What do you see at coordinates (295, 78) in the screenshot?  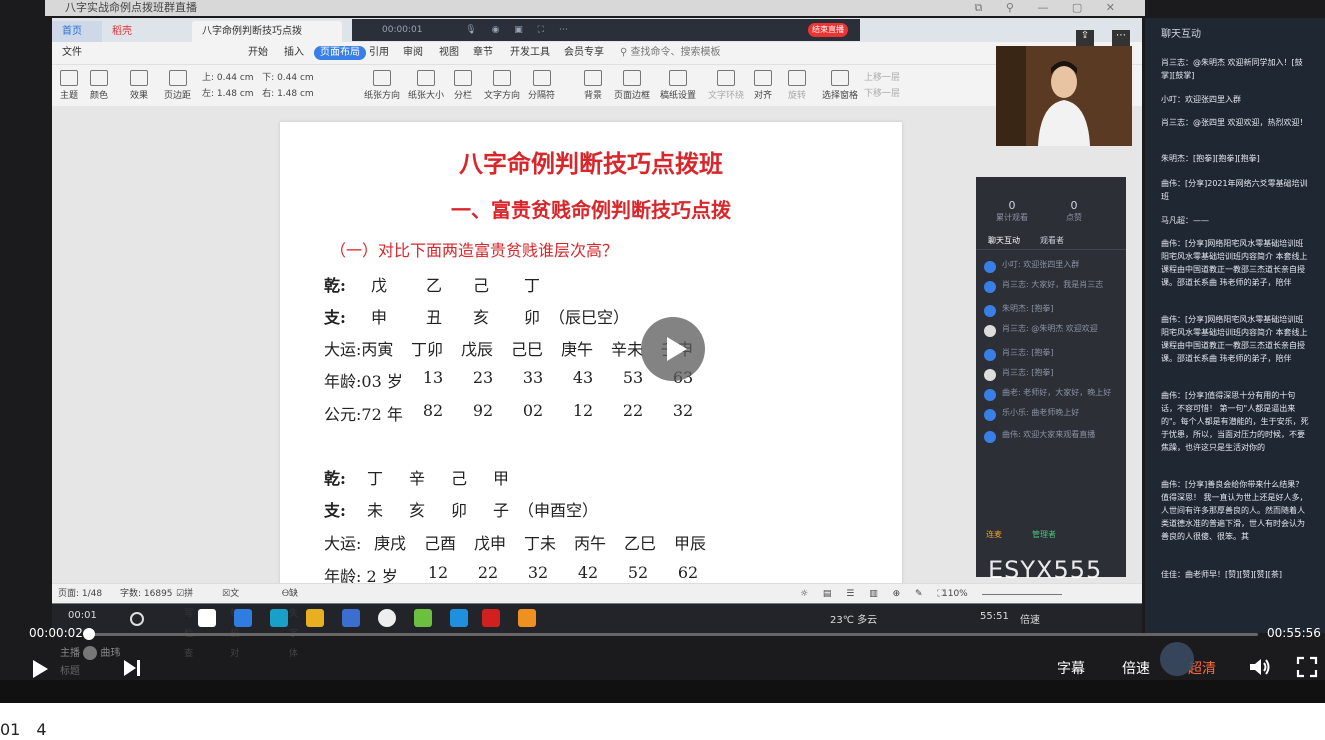 I see `margin-bottom: 0.44 cm` at bounding box center [295, 78].